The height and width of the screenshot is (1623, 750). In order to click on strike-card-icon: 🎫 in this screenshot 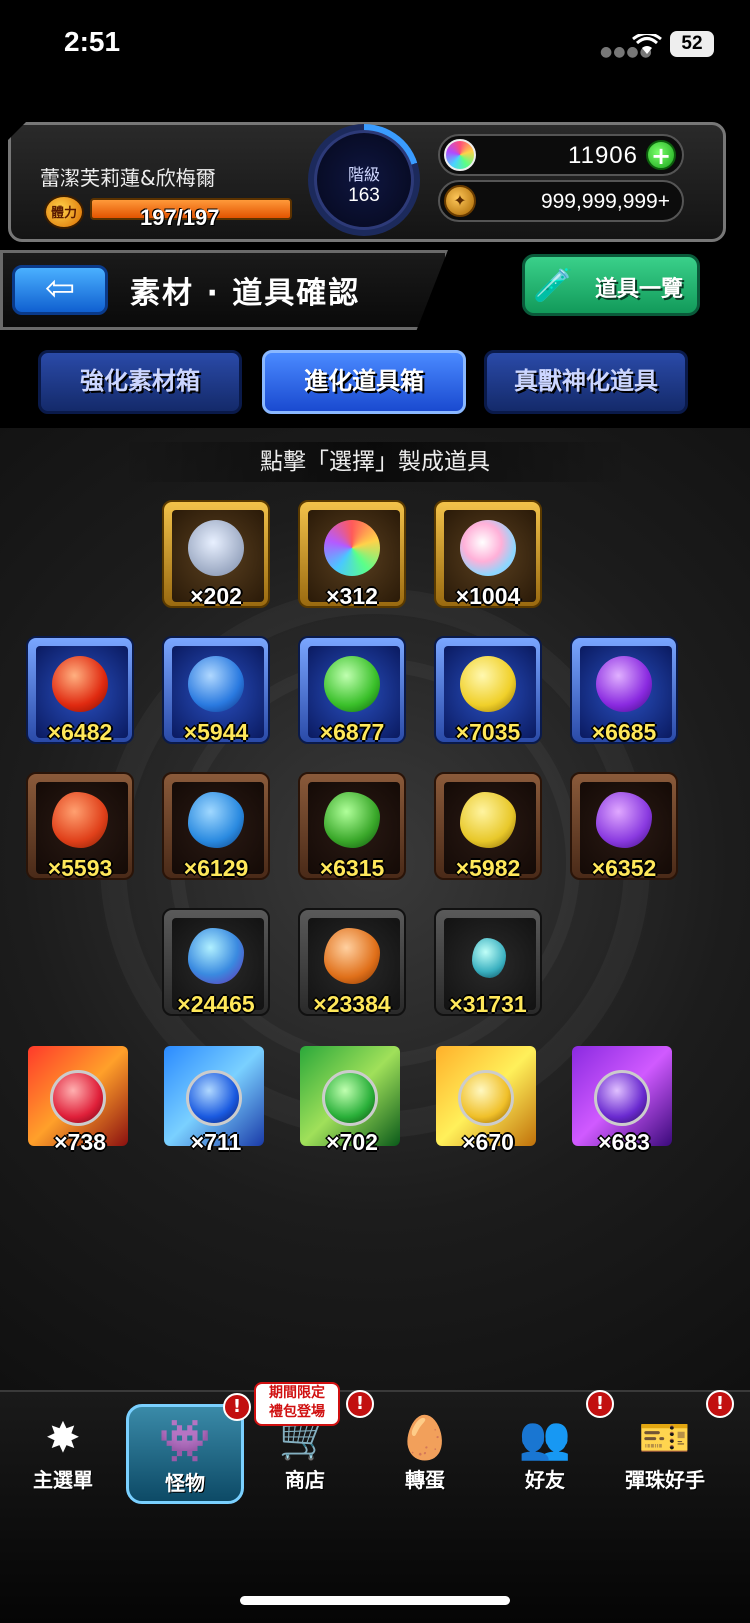, I will do `click(665, 1437)`.